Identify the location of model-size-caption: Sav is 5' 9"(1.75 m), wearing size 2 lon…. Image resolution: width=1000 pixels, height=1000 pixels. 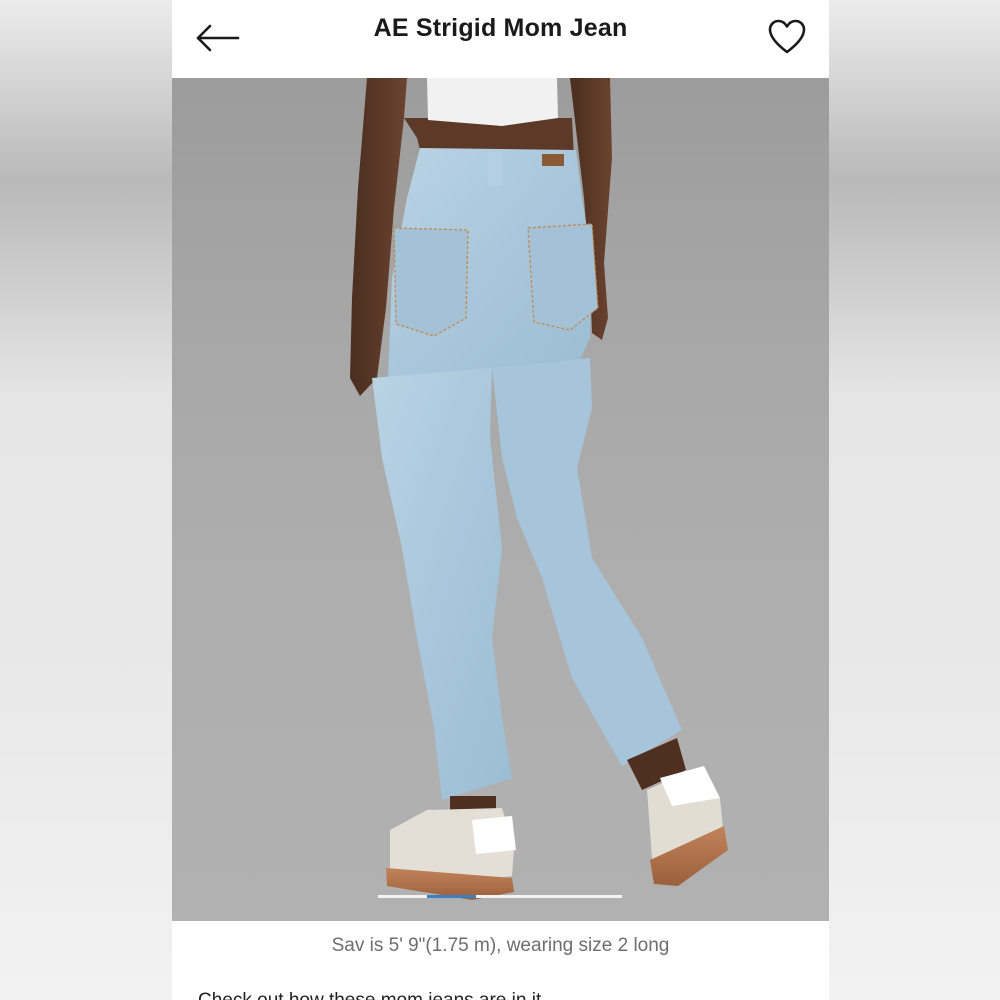
(500, 945).